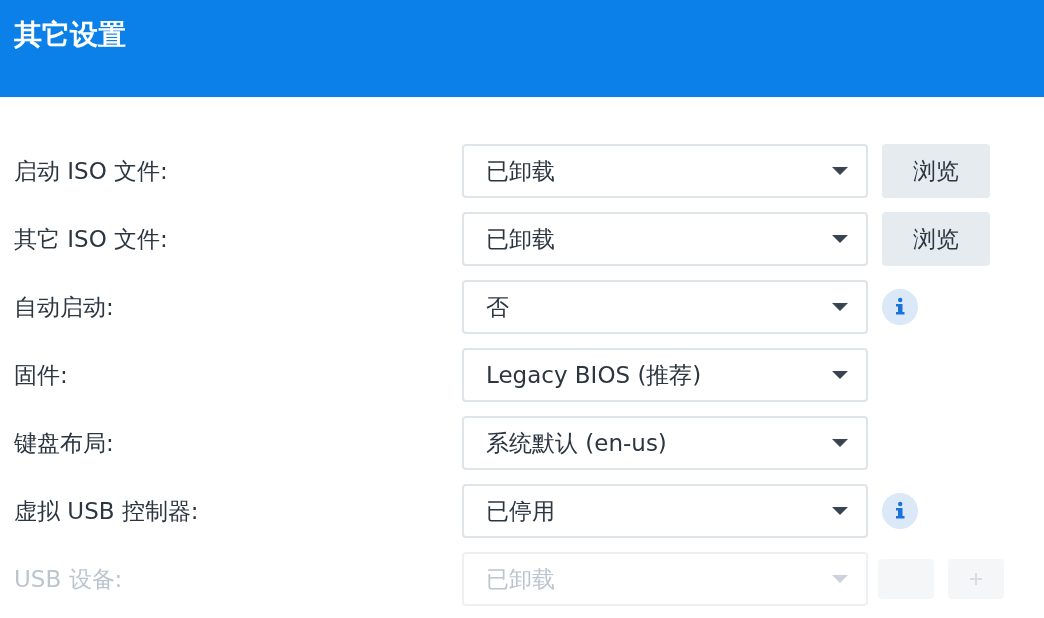  Describe the element at coordinates (91, 239) in the screenshot. I see `field-label: 其它 ISO 文件:` at that location.